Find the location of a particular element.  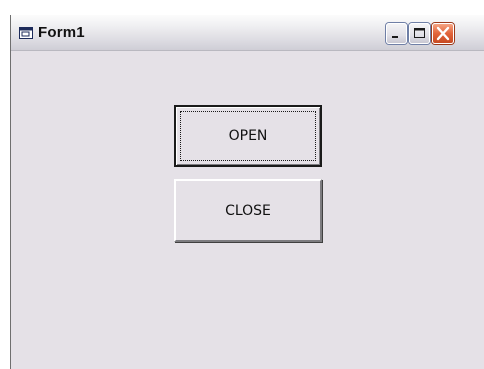

maximize-icon is located at coordinates (419, 33).